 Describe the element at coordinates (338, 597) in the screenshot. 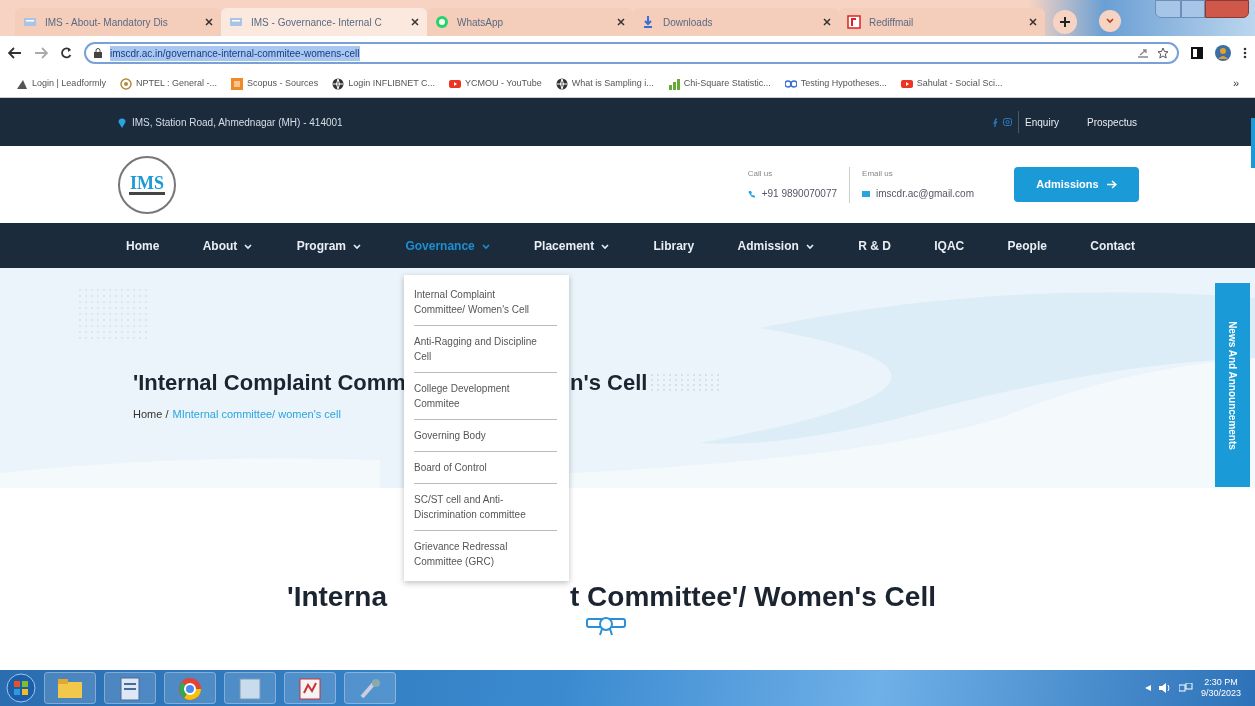

I see `section-heading: 'Interna` at that location.